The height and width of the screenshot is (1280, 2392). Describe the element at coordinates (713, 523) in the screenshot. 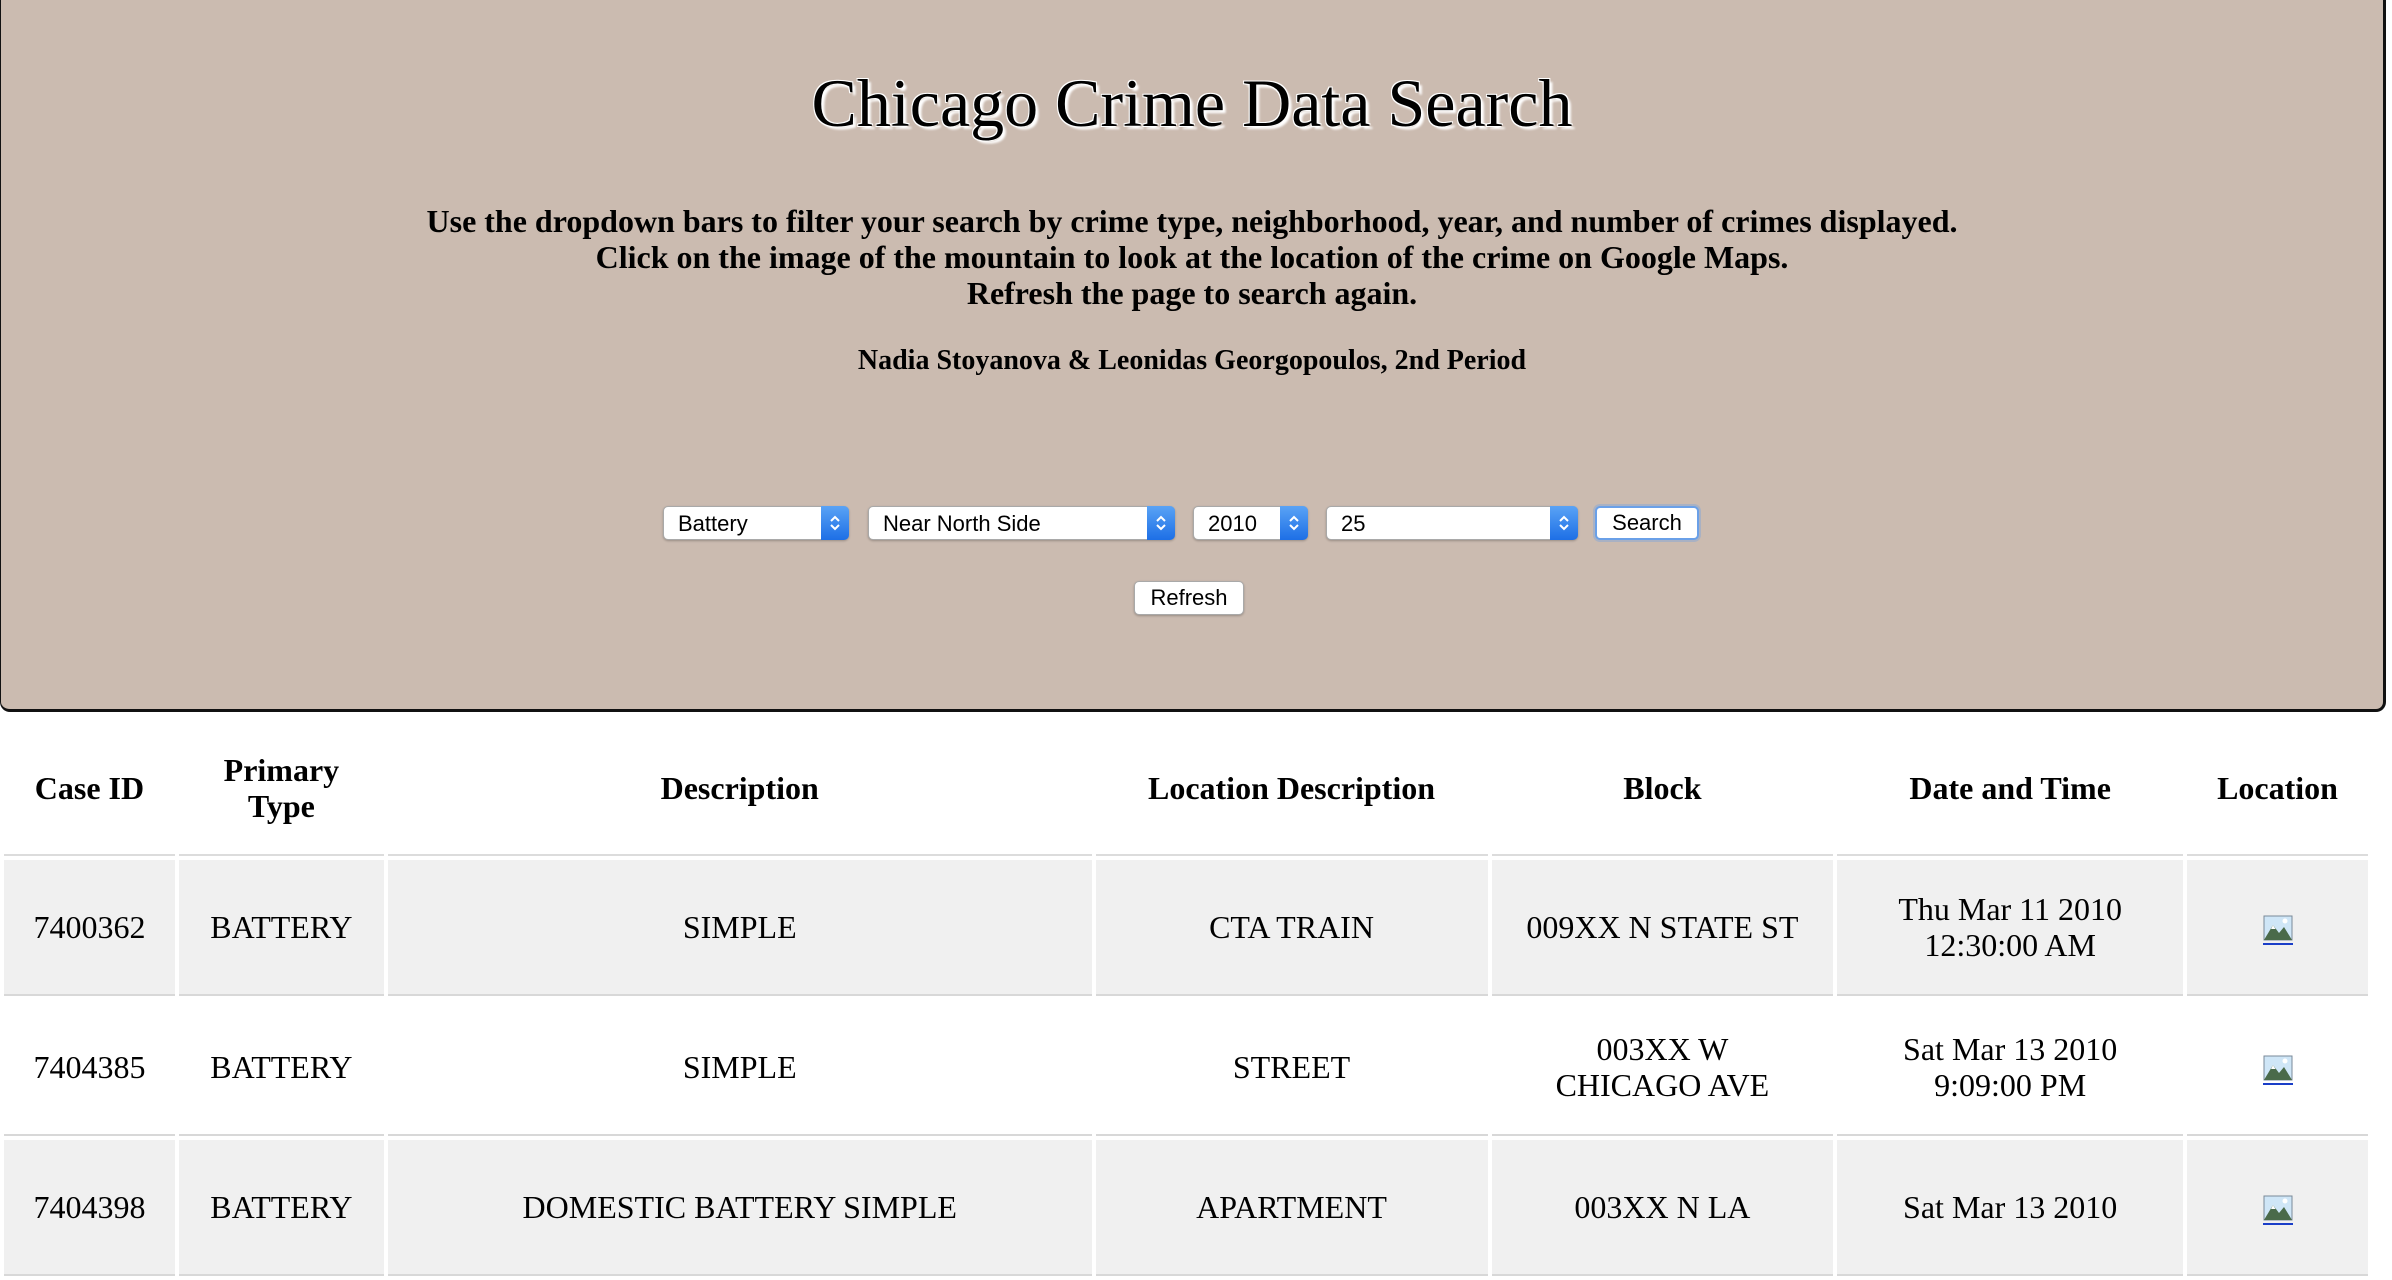

I see `crime-type-value: Battery` at that location.